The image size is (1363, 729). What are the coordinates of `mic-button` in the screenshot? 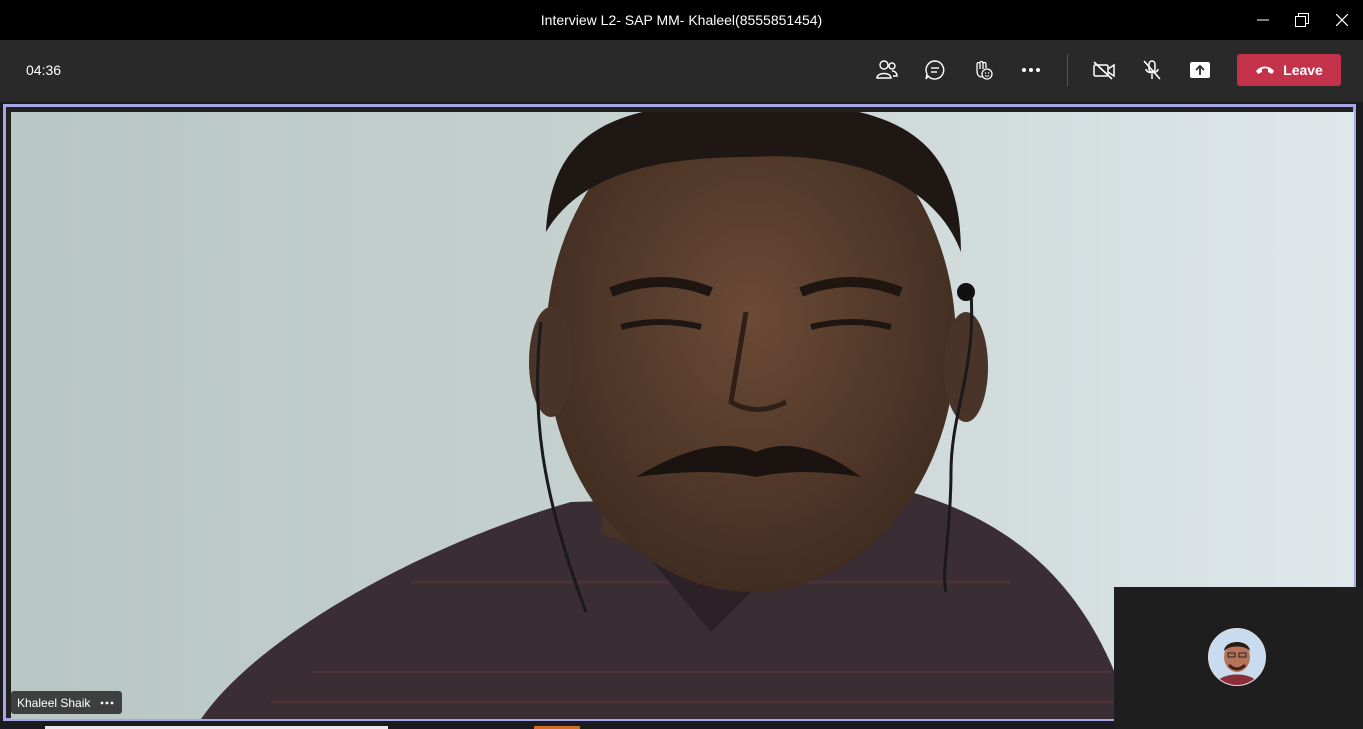 It's located at (1152, 70).